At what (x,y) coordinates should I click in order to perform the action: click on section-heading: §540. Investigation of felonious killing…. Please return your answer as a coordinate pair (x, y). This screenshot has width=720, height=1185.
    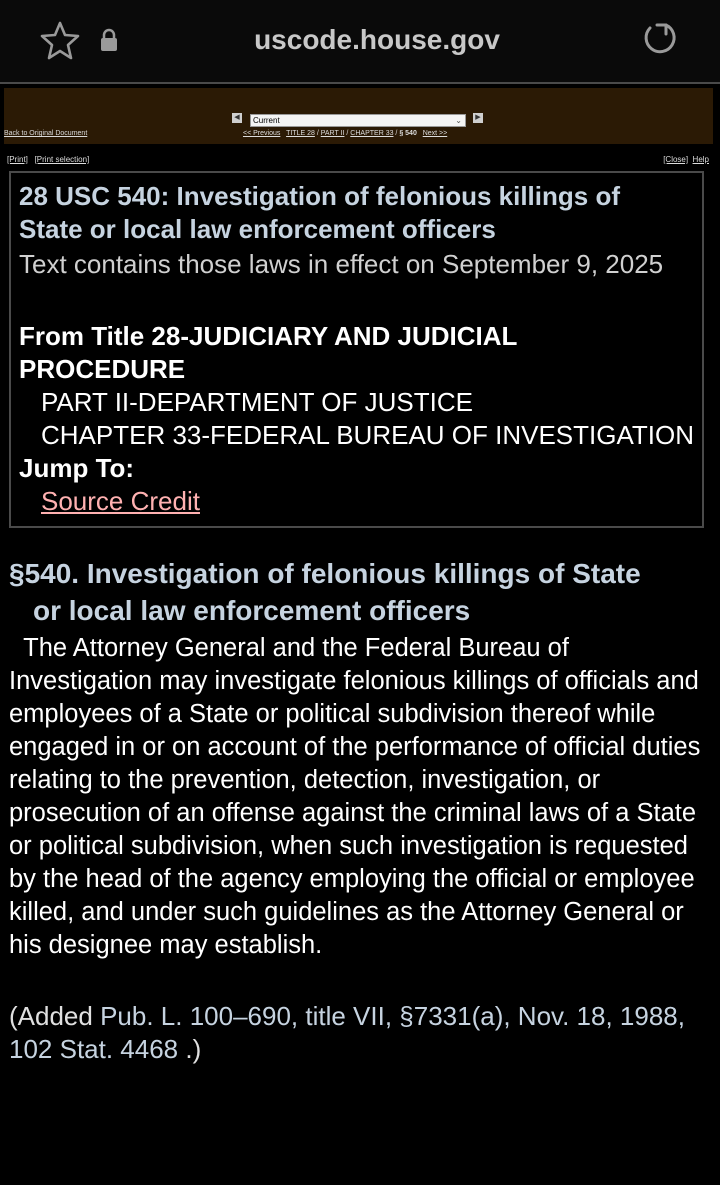
    Looking at the image, I should click on (359, 592).